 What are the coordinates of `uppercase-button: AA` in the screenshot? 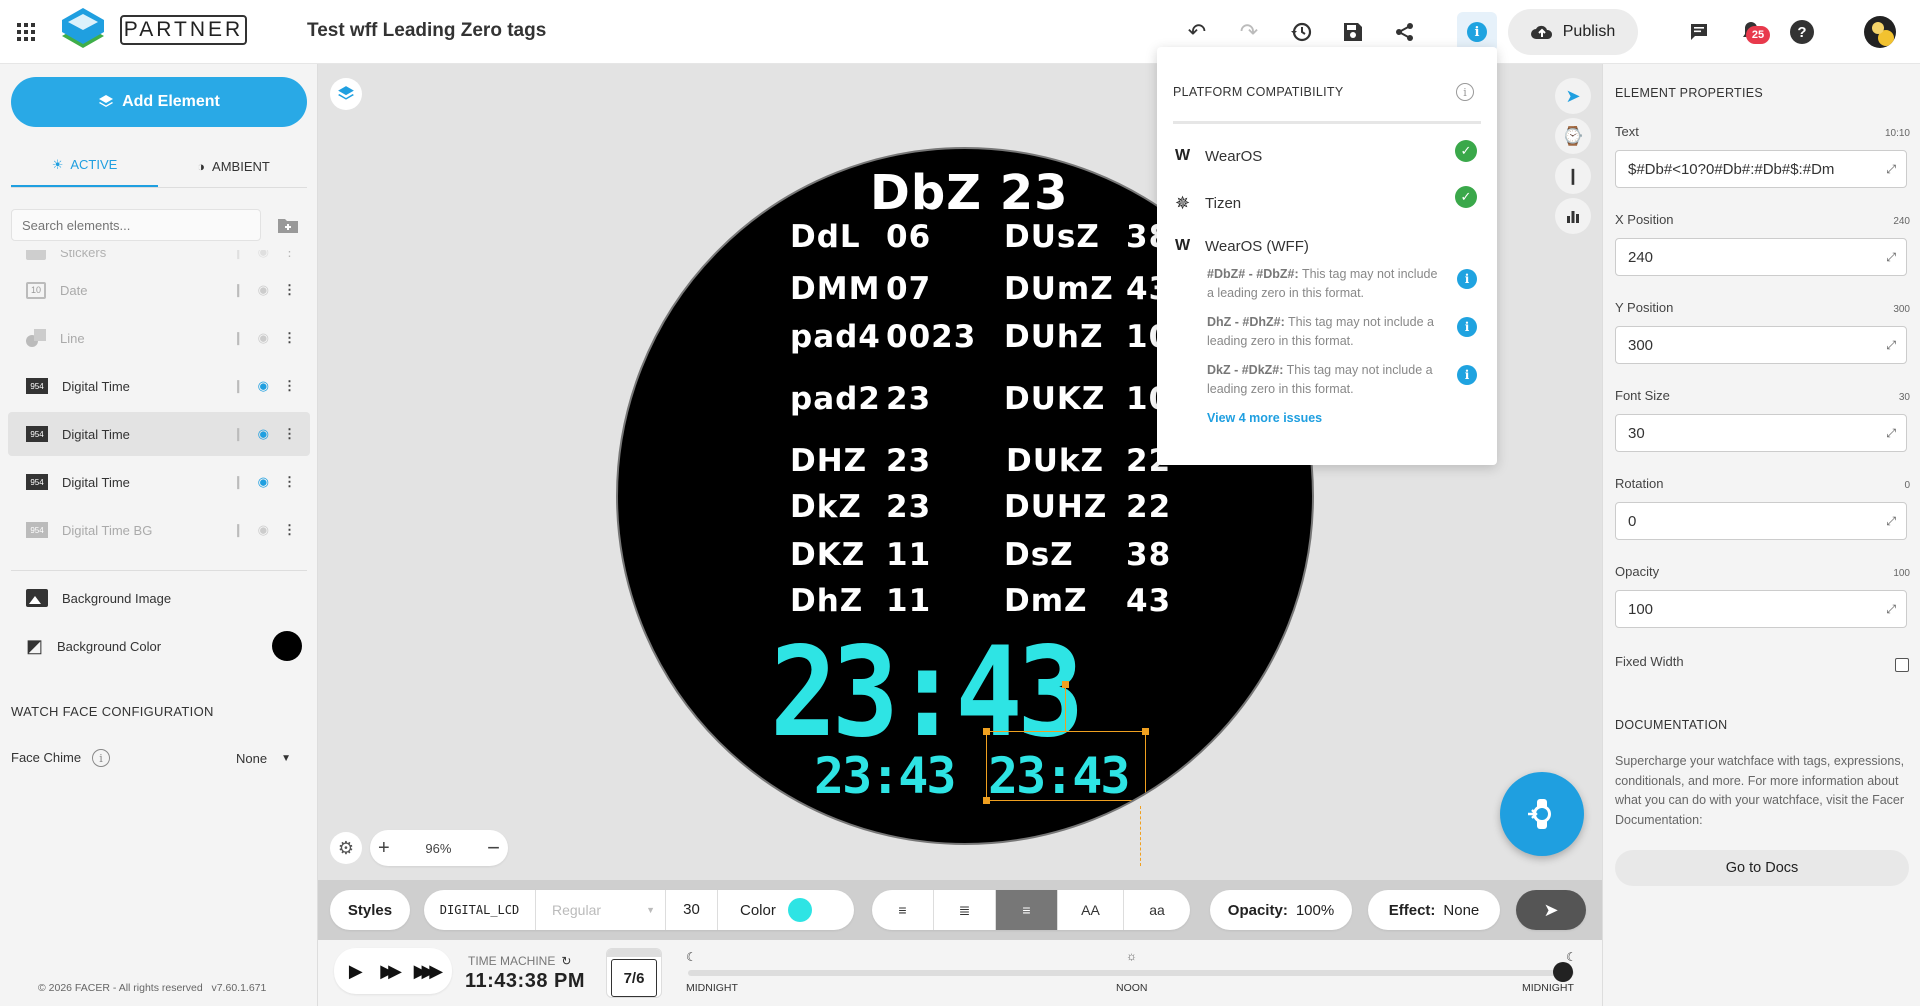 It's located at (1091, 910).